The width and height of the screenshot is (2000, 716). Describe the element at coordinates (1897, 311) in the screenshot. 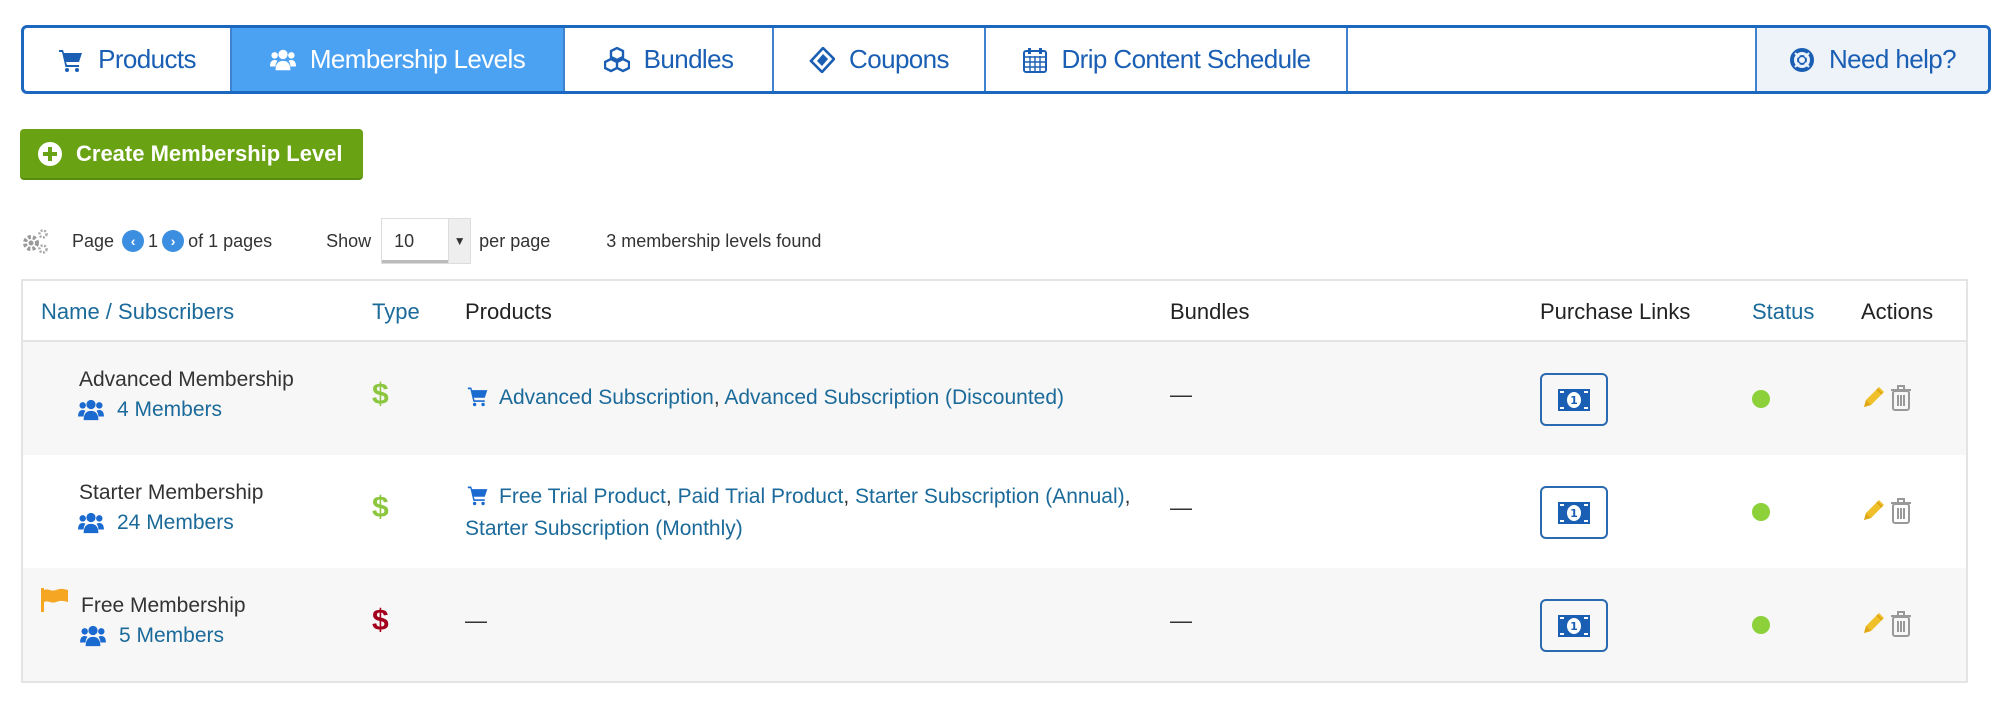

I see `header-actions: Actions` at that location.